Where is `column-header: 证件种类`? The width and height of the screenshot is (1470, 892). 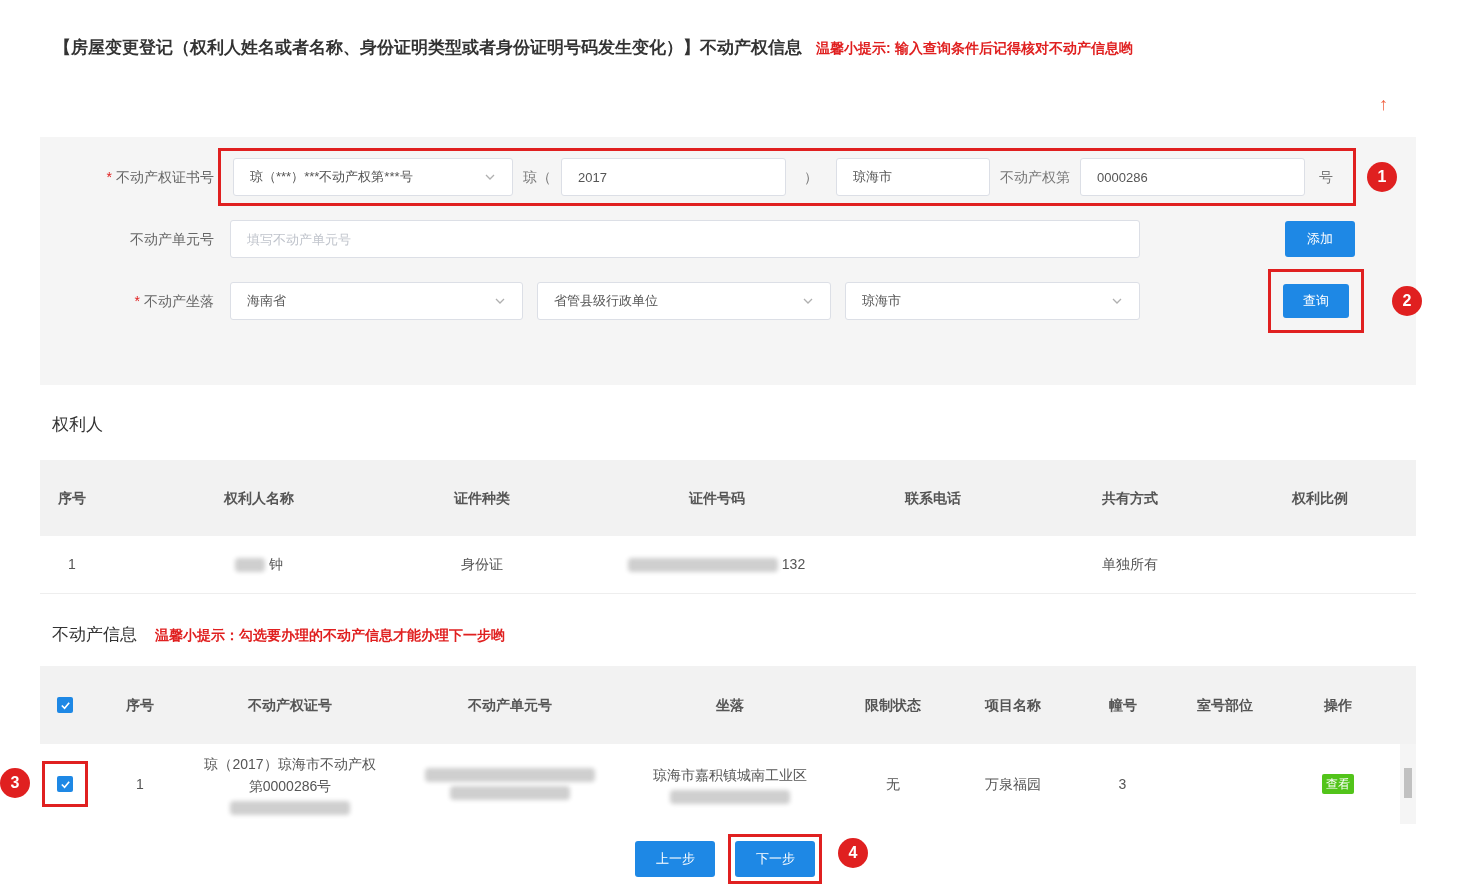
column-header: 证件种类 is located at coordinates (481, 498).